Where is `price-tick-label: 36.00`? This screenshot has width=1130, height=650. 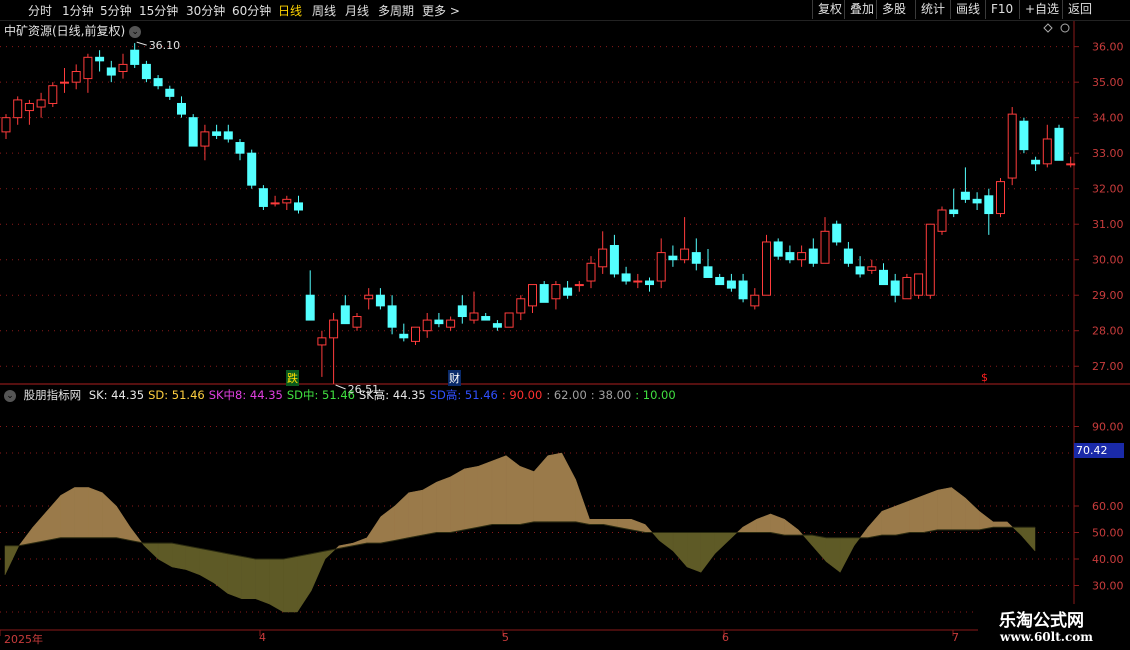
price-tick-label: 36.00 is located at coordinates (1108, 47).